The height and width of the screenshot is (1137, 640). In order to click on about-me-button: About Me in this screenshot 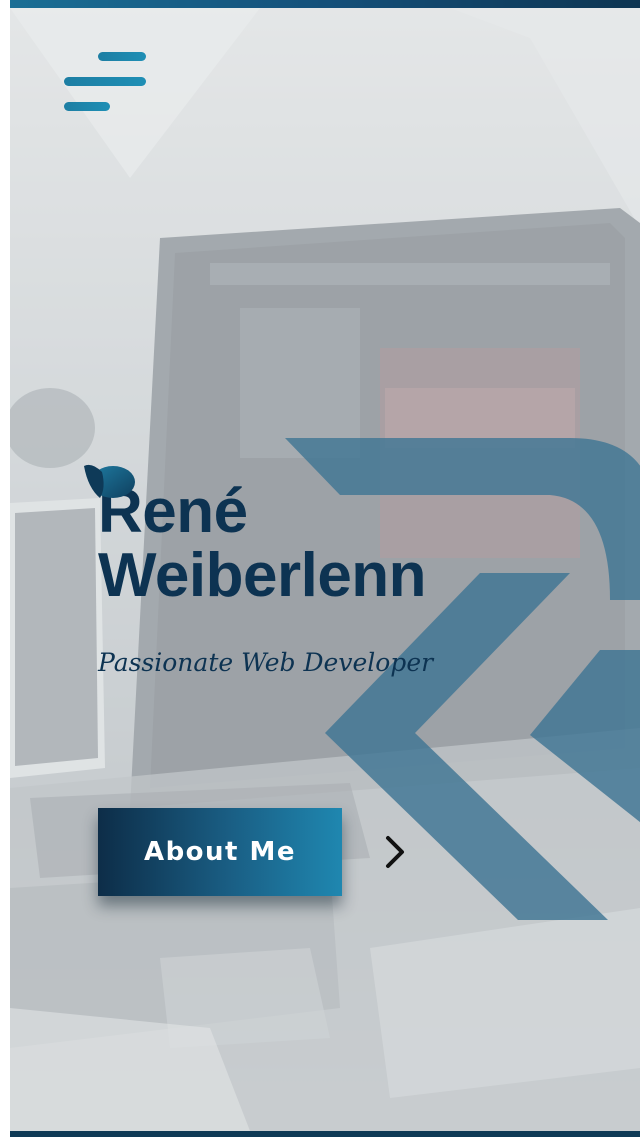, I will do `click(220, 852)`.